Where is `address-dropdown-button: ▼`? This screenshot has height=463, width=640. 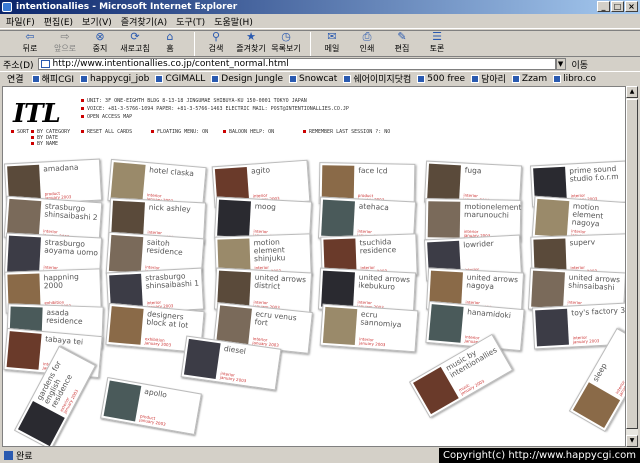 address-dropdown-button: ▼ is located at coordinates (560, 64).